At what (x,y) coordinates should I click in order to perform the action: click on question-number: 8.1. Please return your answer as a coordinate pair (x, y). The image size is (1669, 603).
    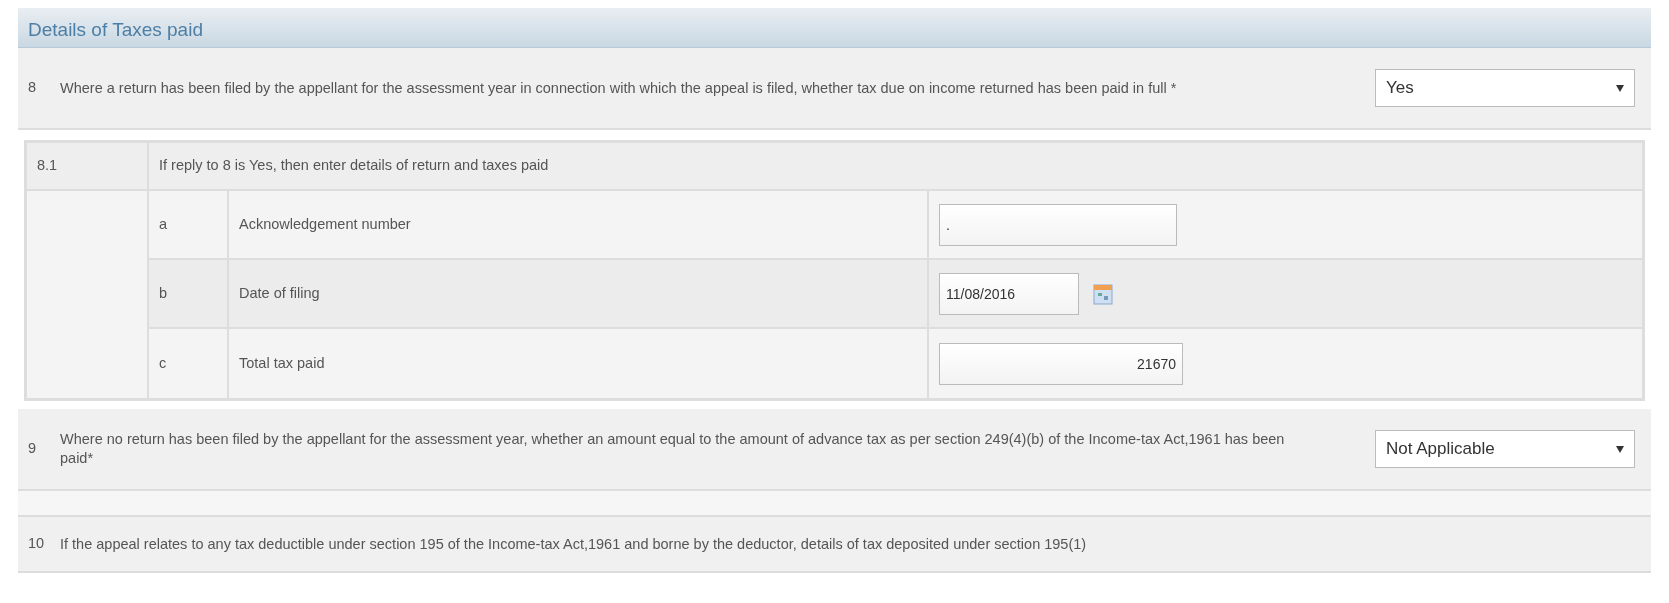
    Looking at the image, I should click on (47, 166).